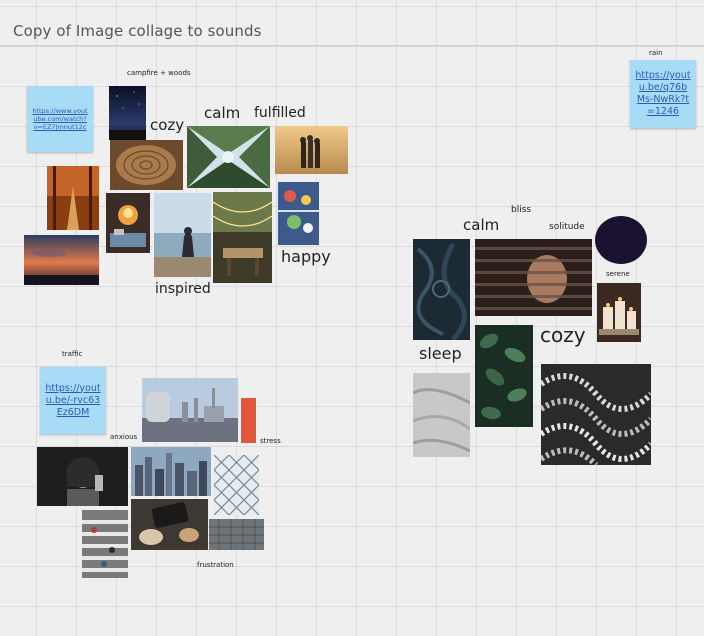 The image size is (704, 636). Describe the element at coordinates (504, 376) in the screenshot. I see `leaves-photo` at that location.